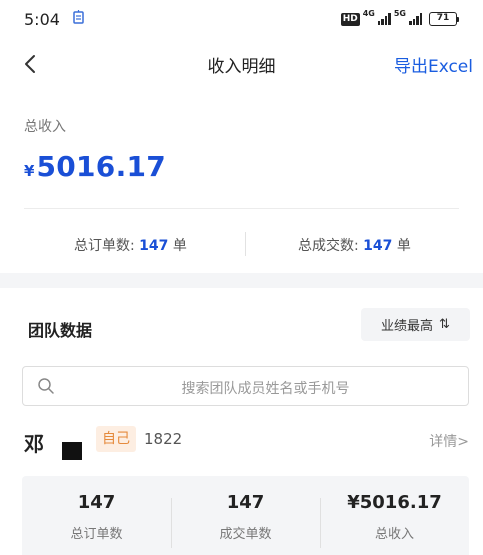 This screenshot has width=483, height=555. What do you see at coordinates (96, 502) in the screenshot?
I see `member-orders-value: 147` at bounding box center [96, 502].